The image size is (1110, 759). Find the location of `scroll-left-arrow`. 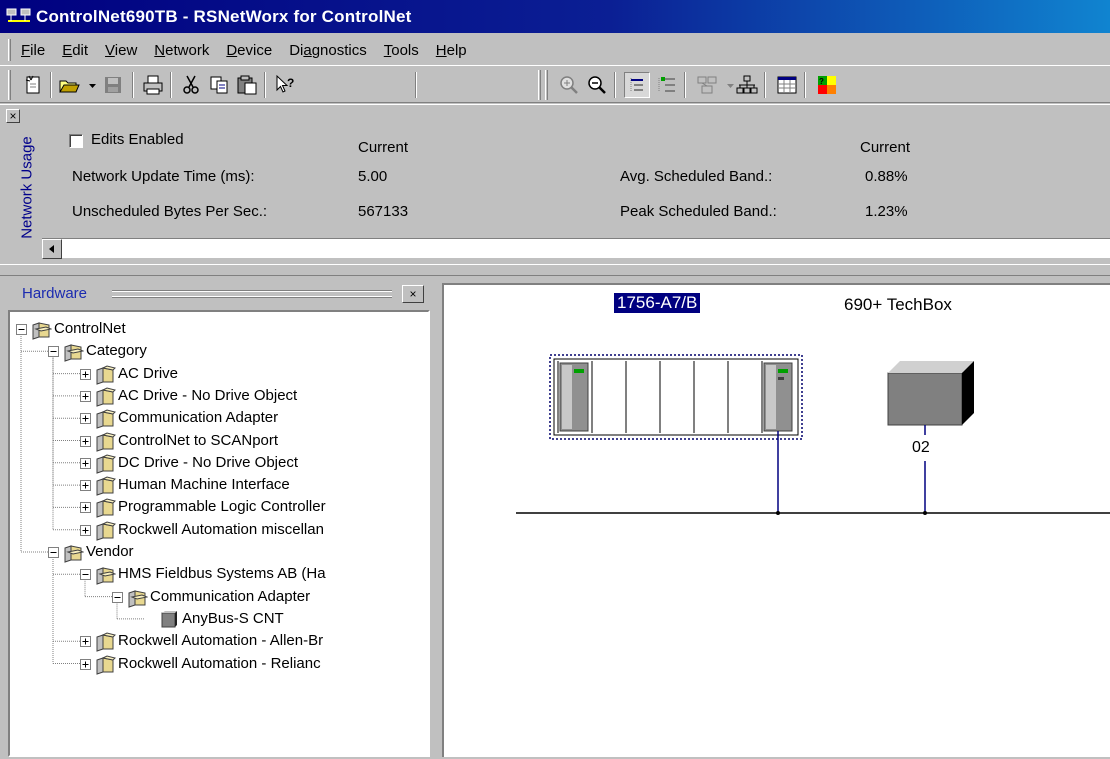

scroll-left-arrow is located at coordinates (52, 249).